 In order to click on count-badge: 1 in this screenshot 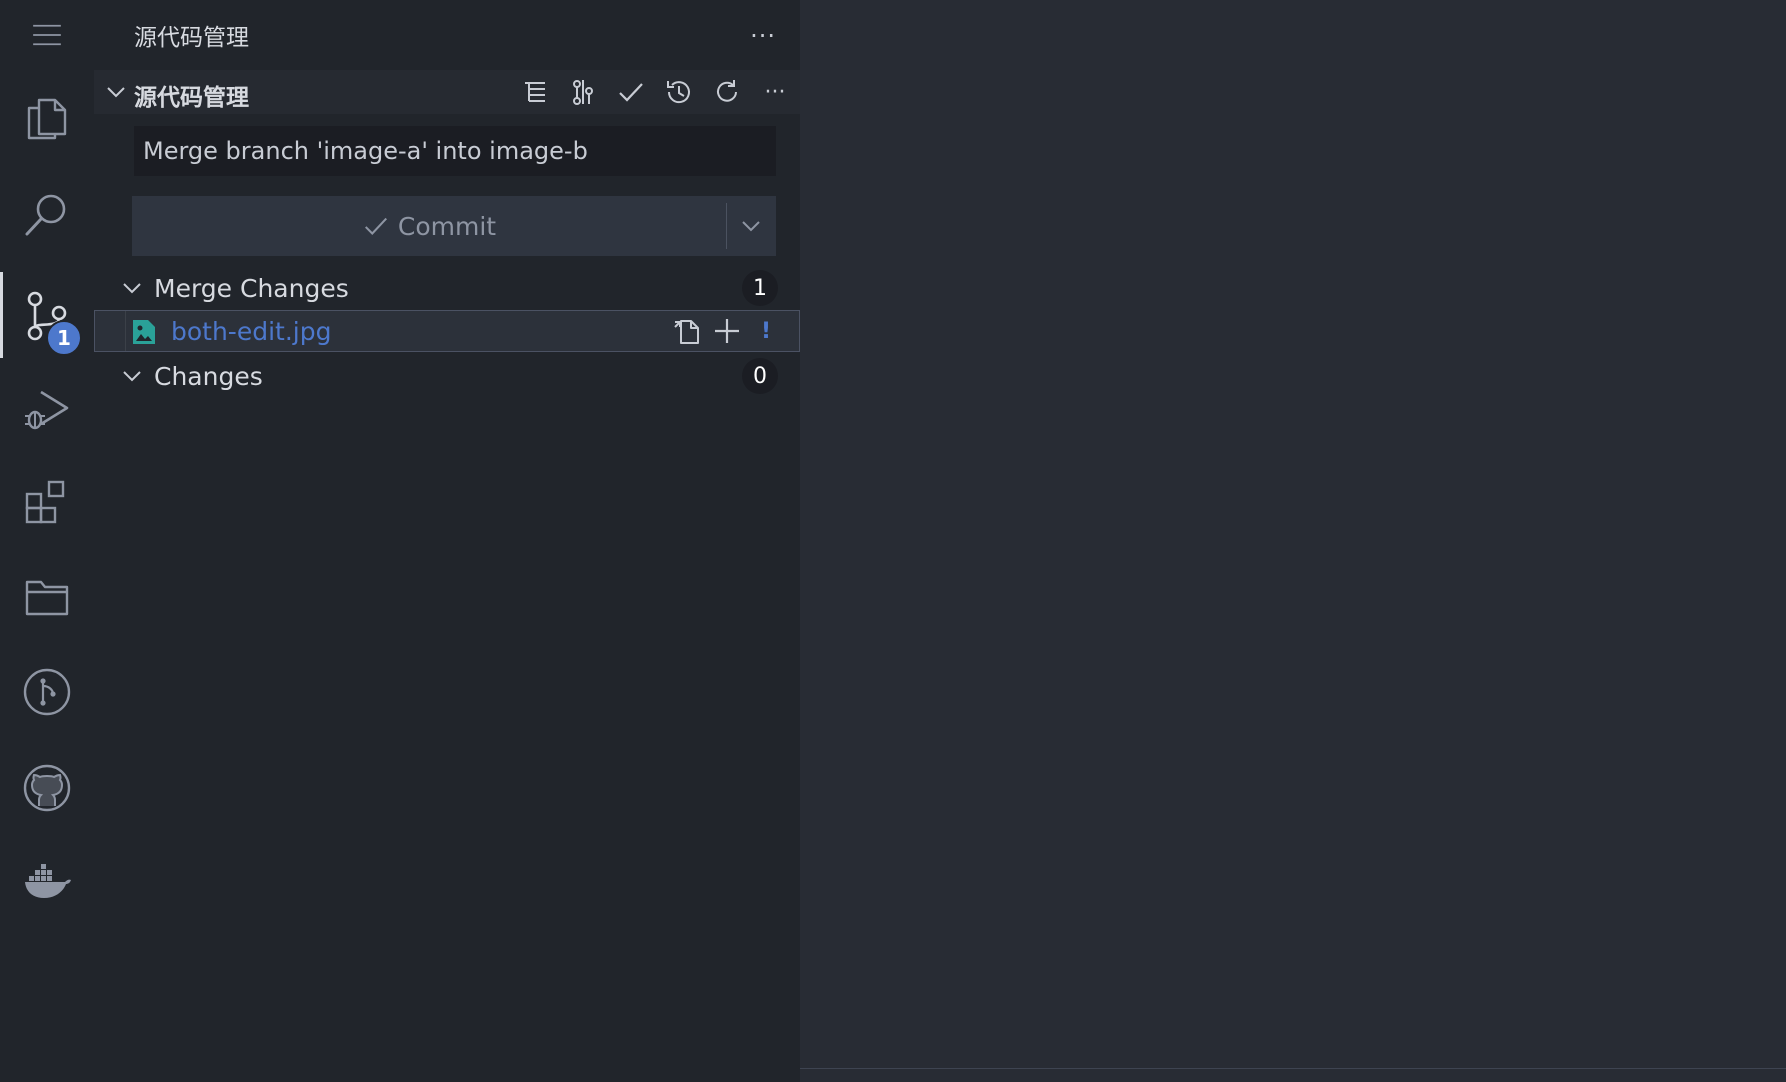, I will do `click(760, 288)`.